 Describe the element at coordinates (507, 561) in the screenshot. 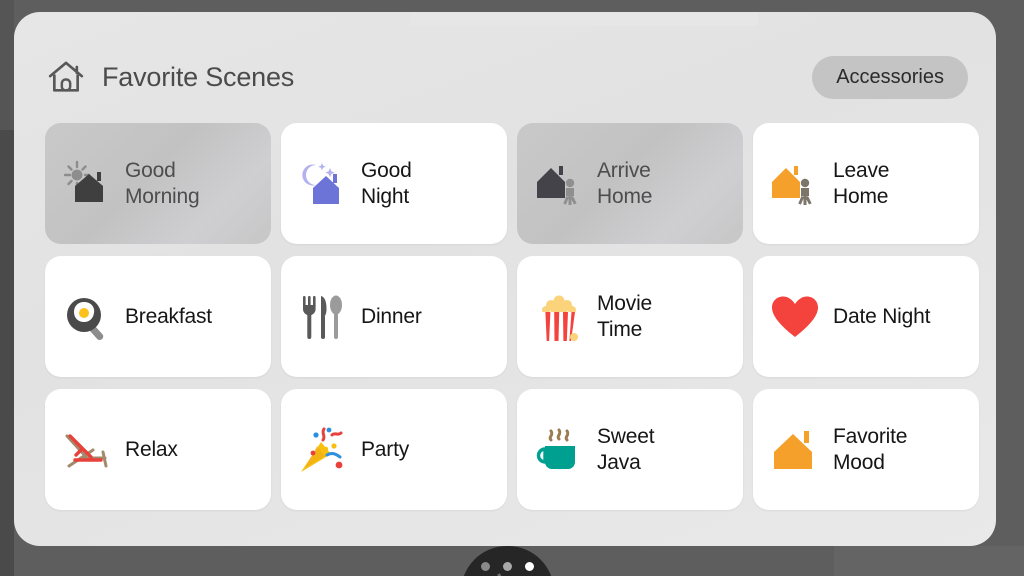

I see `bottom-indicator` at that location.